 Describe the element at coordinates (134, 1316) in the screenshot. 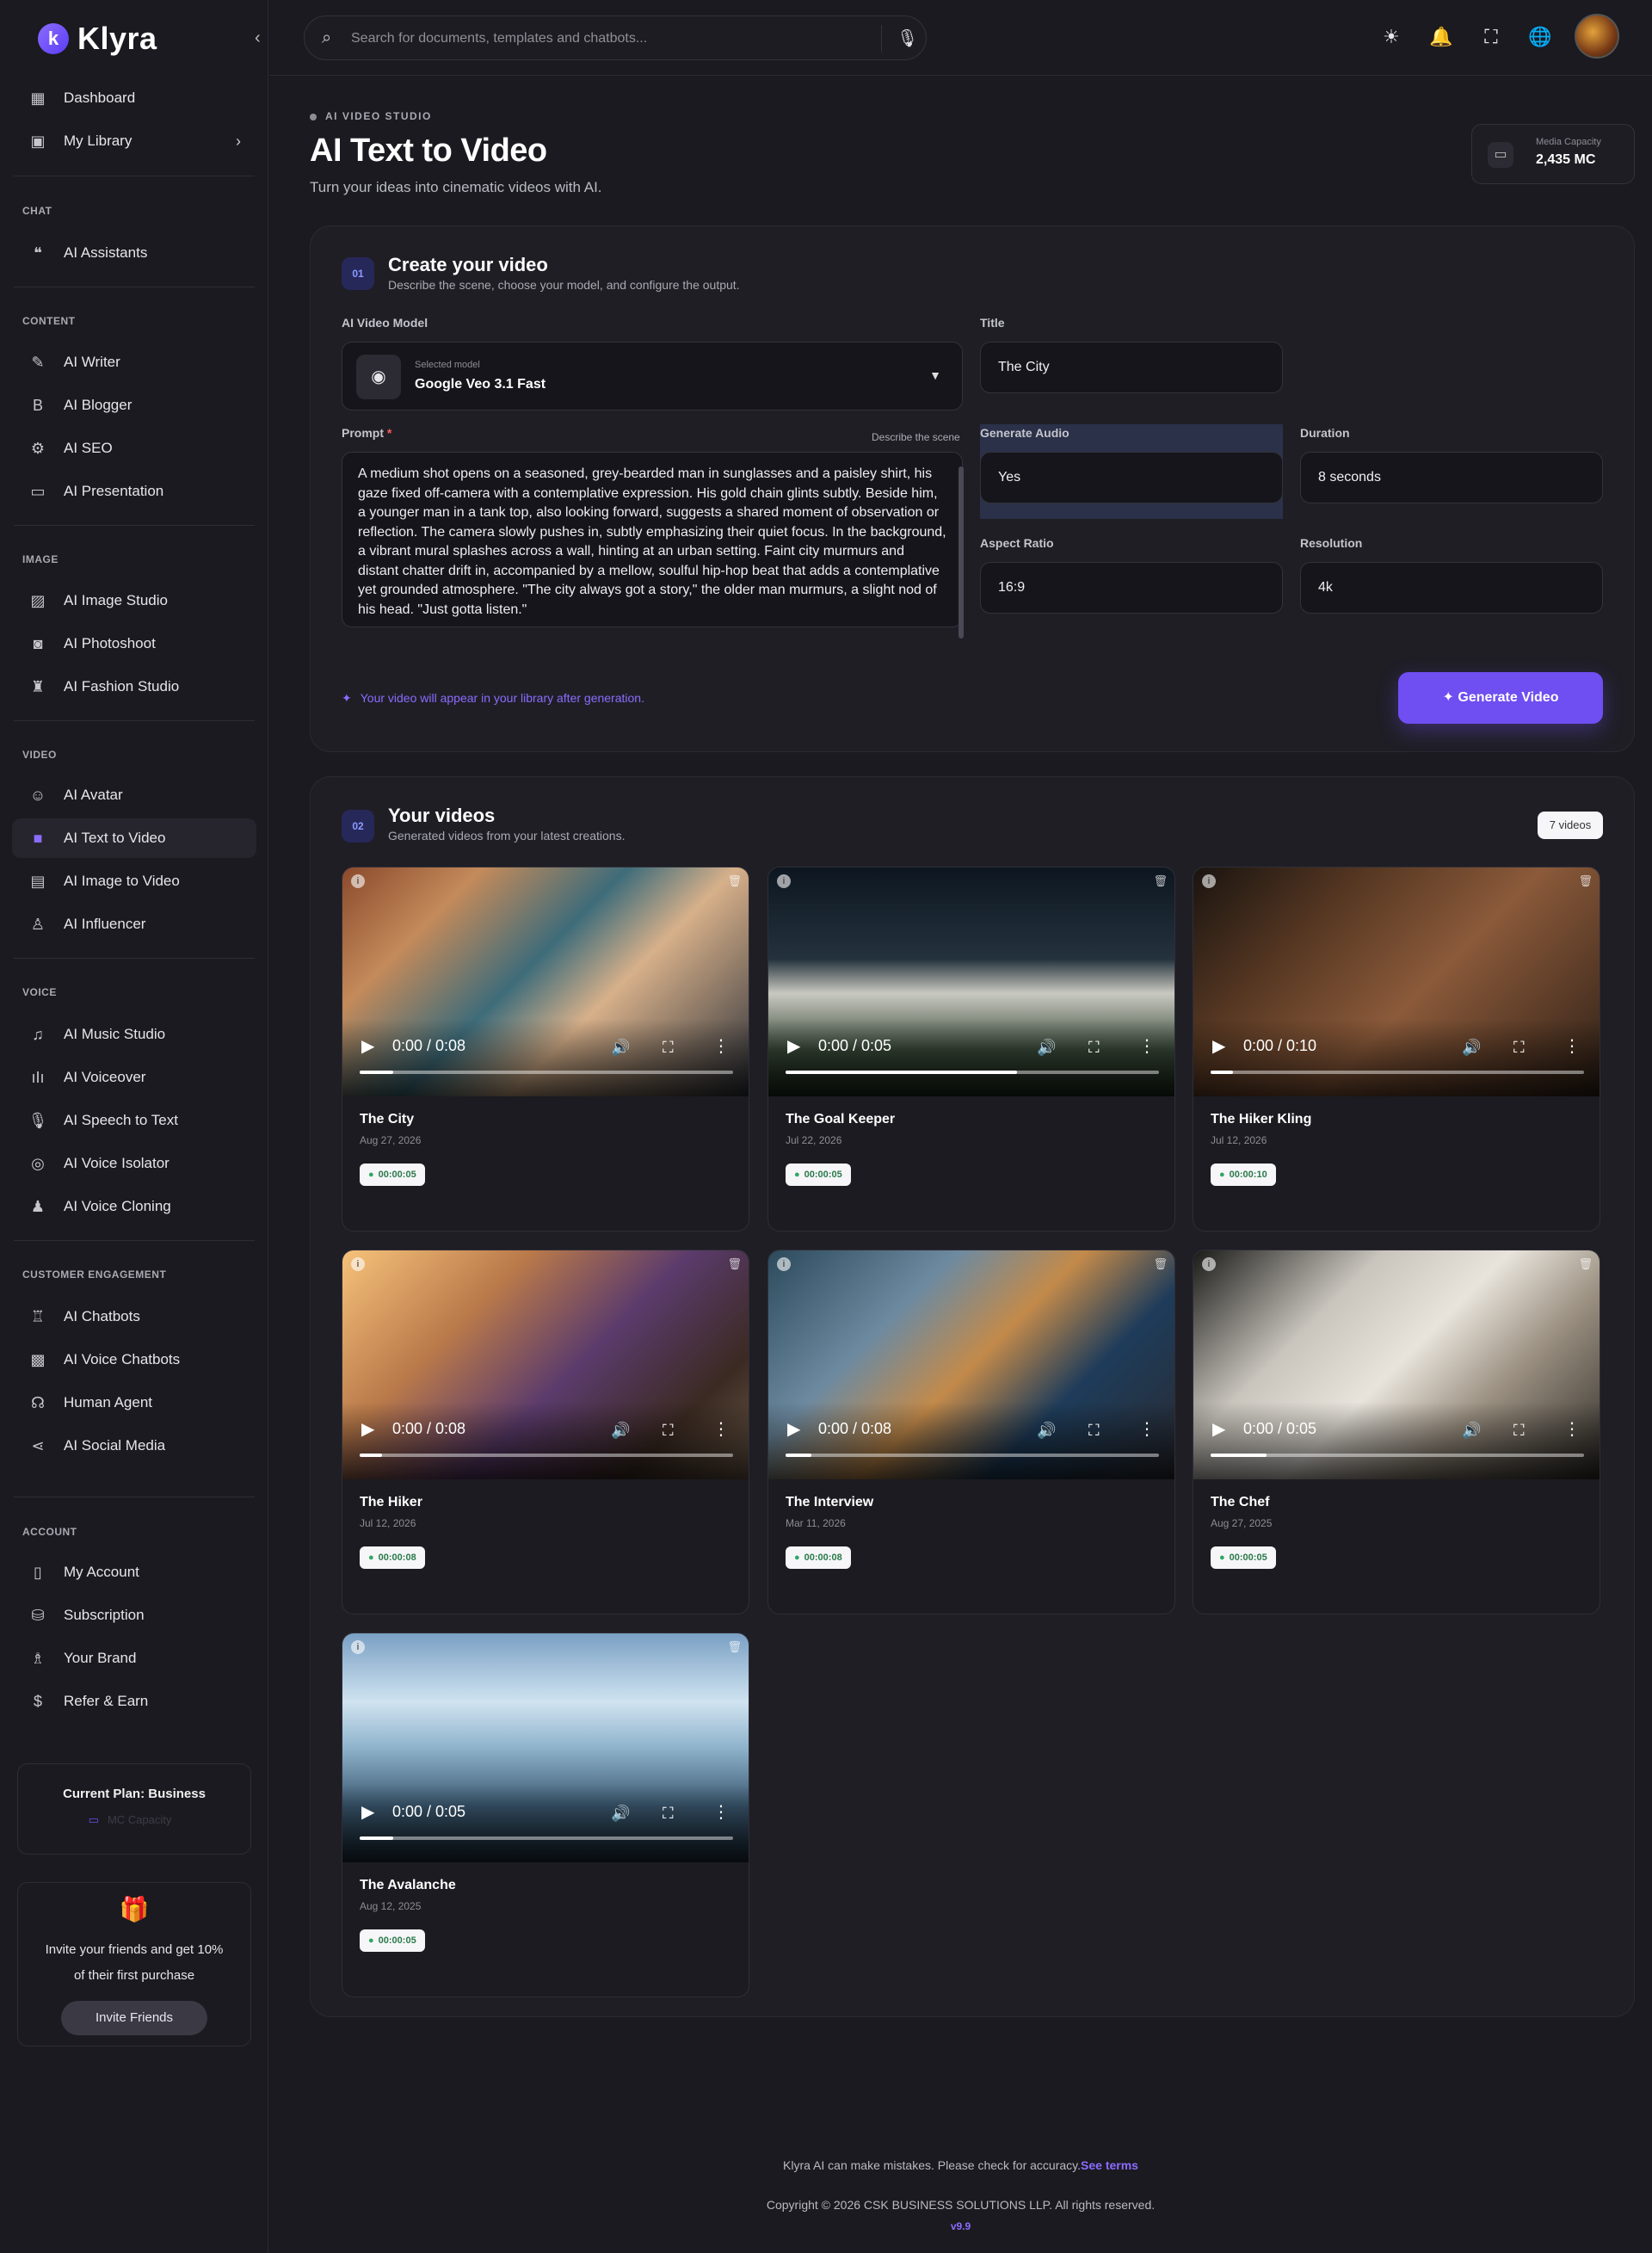

I see `sidebar-item-ai-chatbots: ♖ AI Chatbots` at that location.